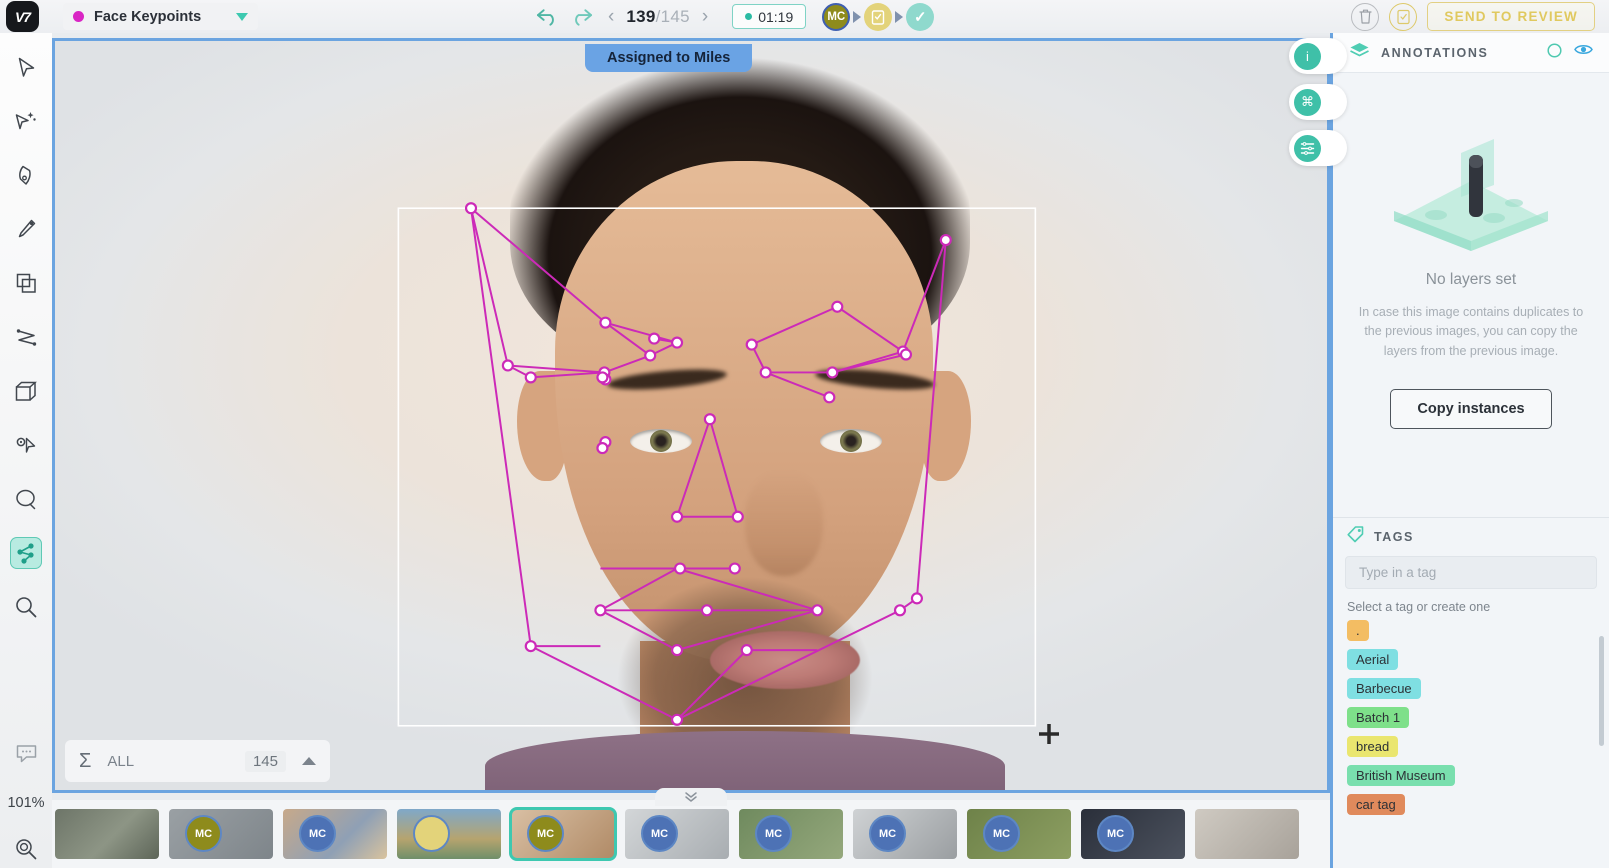 The height and width of the screenshot is (868, 1609). Describe the element at coordinates (1049, 737) in the screenshot. I see `crosshair-cursor` at that location.